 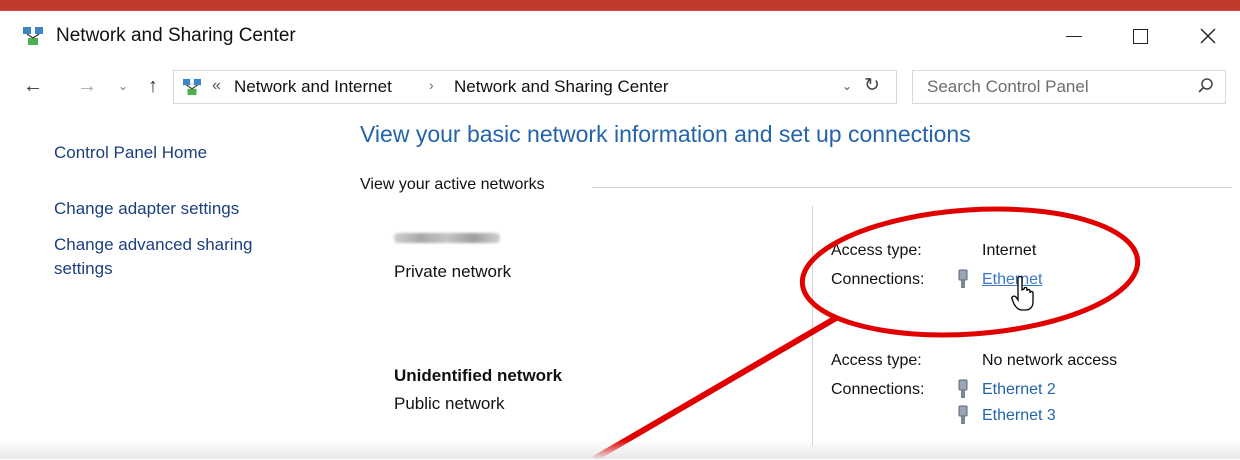 What do you see at coordinates (1050, 360) in the screenshot?
I see `access-type-value: No network access` at bounding box center [1050, 360].